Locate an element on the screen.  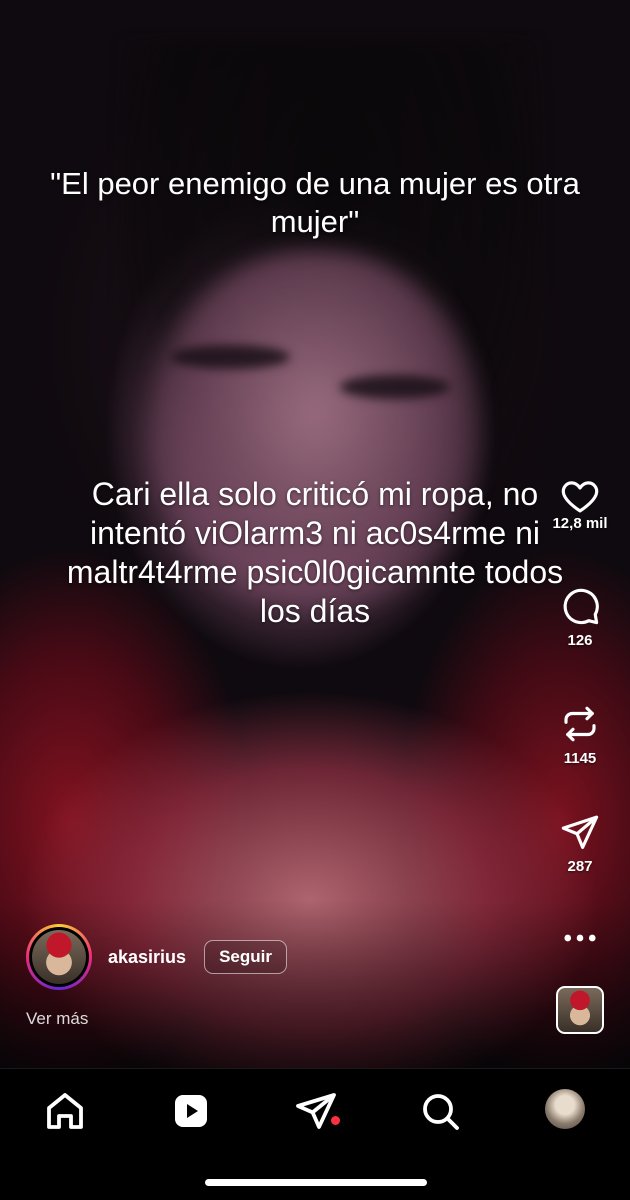
see-more-link: Ver más is located at coordinates (57, 1019).